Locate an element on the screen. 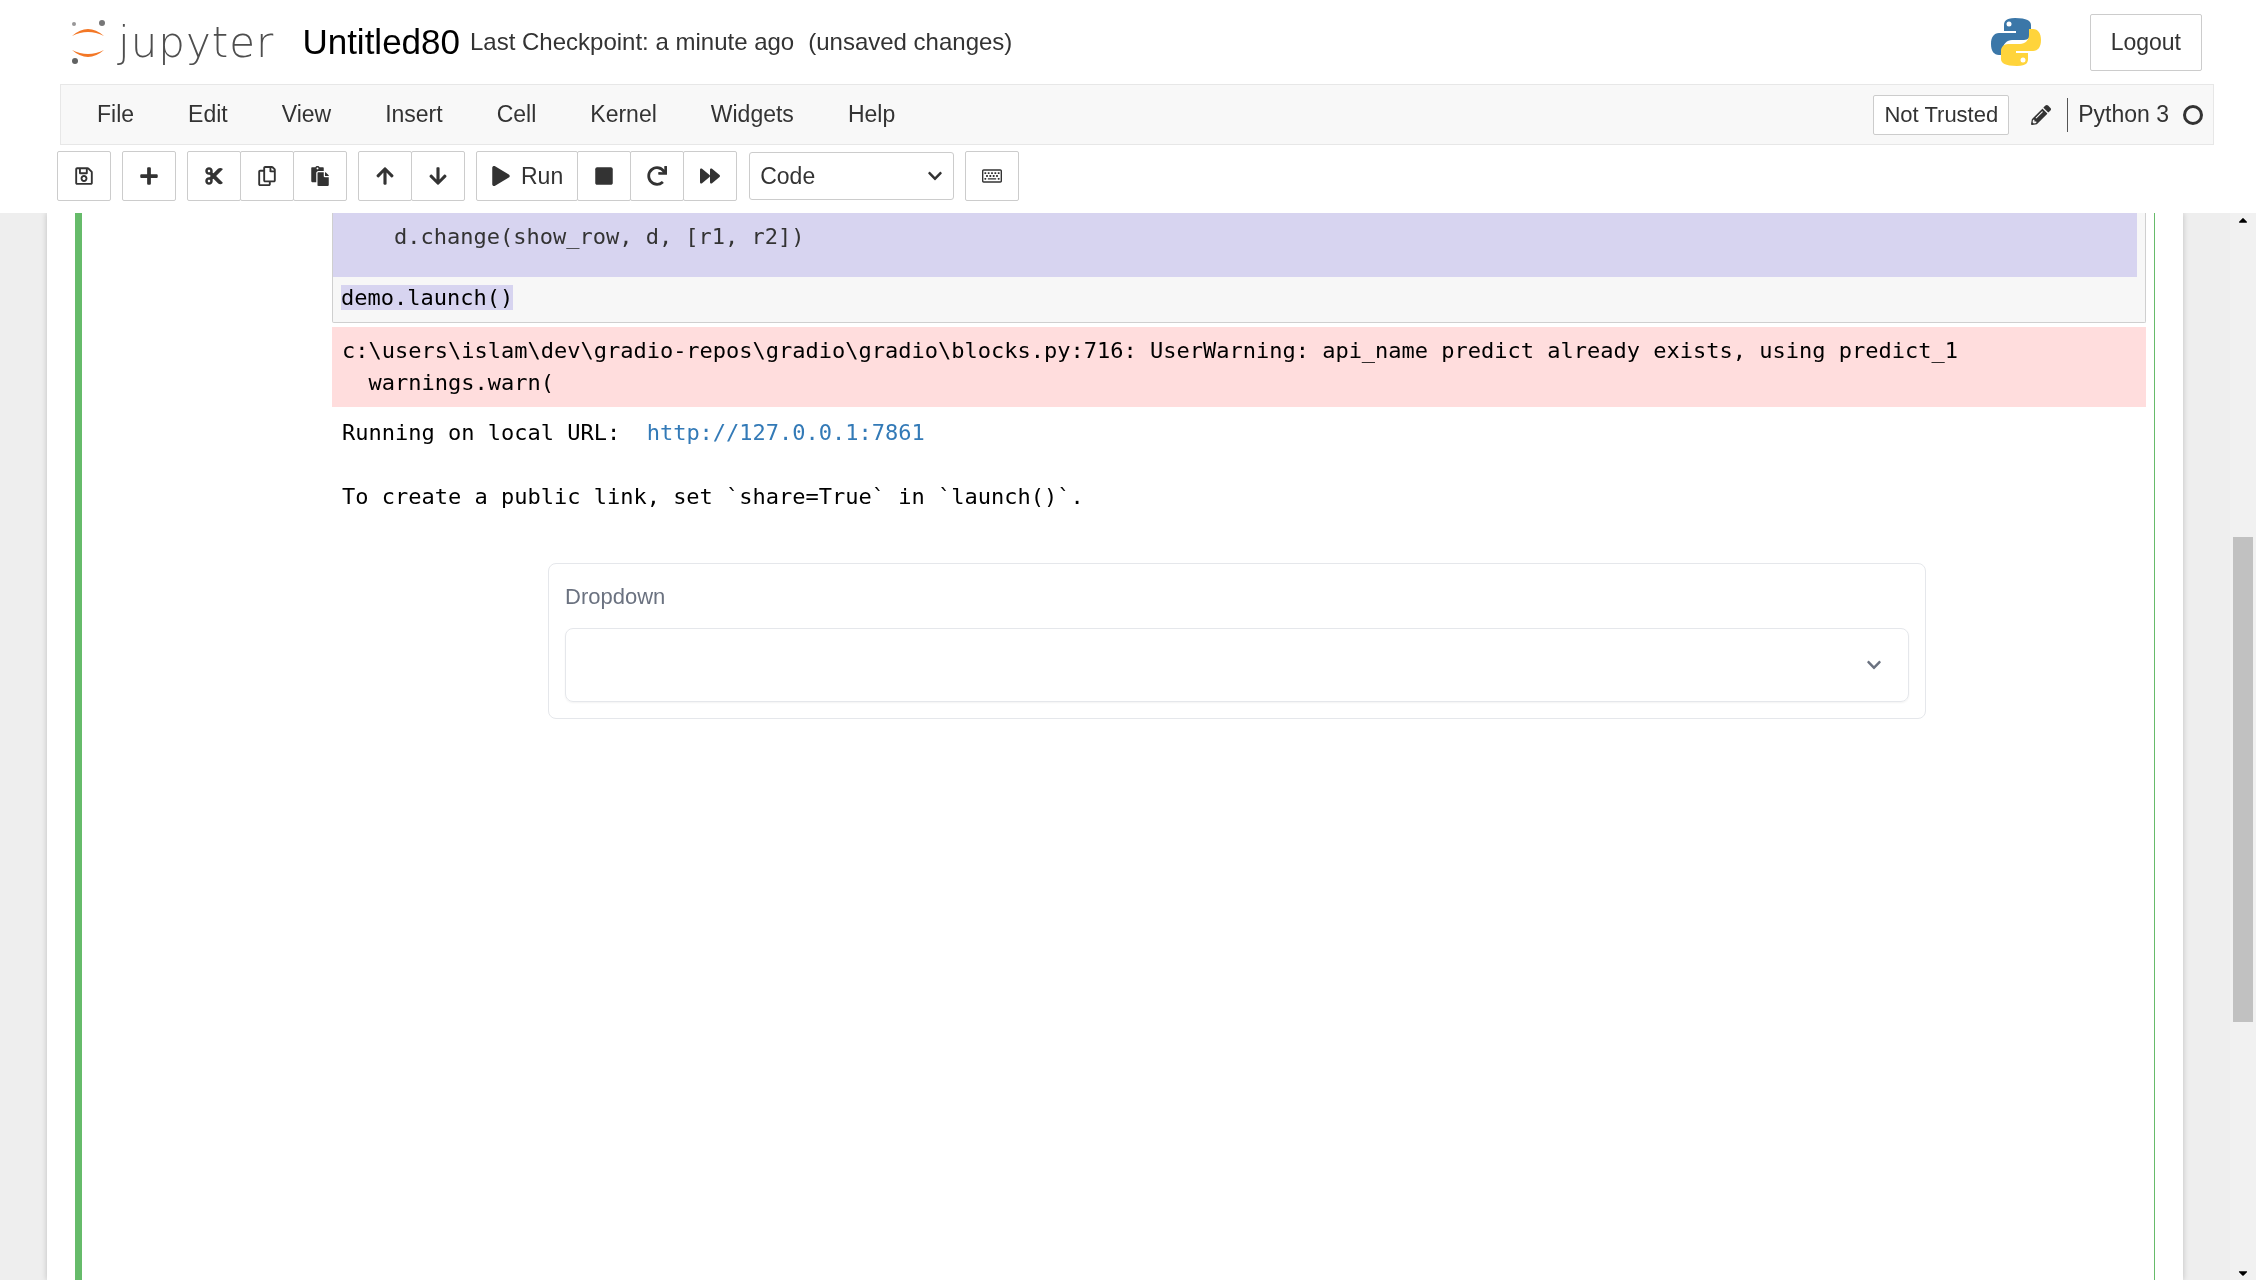  copy-icon is located at coordinates (267, 176).